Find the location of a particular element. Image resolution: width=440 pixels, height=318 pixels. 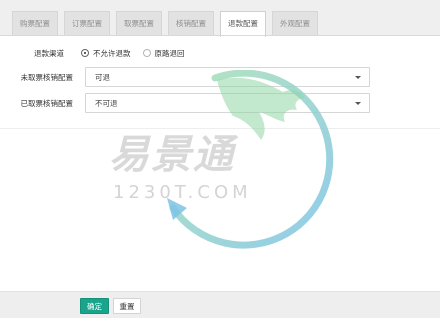

unticketed-verify-label: 未取票核销配置 is located at coordinates (47, 77).